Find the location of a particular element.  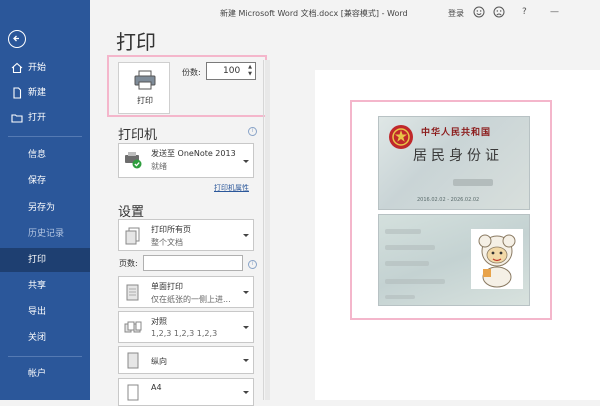

sidebar-item-label: 打印 is located at coordinates (37, 260).